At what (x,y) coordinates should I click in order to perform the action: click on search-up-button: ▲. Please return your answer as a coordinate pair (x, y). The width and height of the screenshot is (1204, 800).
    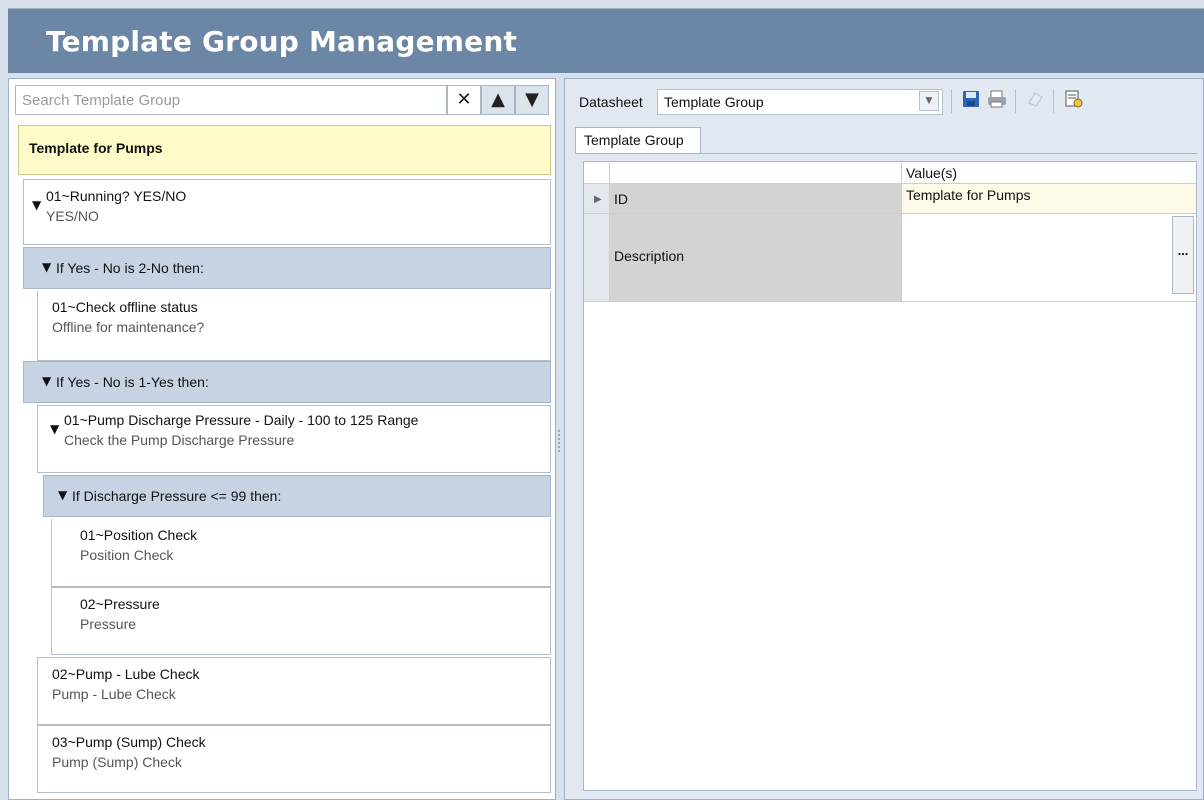
    Looking at the image, I should click on (498, 100).